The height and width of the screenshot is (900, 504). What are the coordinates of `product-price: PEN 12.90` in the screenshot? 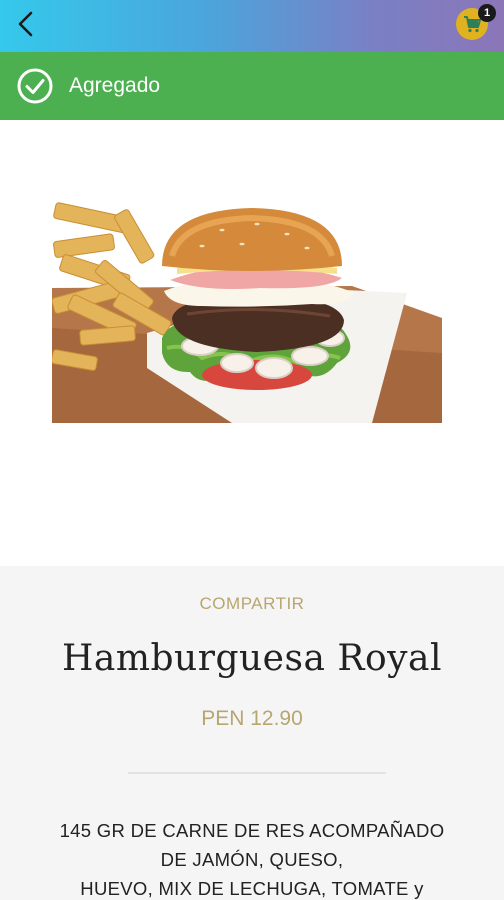 It's located at (252, 718).